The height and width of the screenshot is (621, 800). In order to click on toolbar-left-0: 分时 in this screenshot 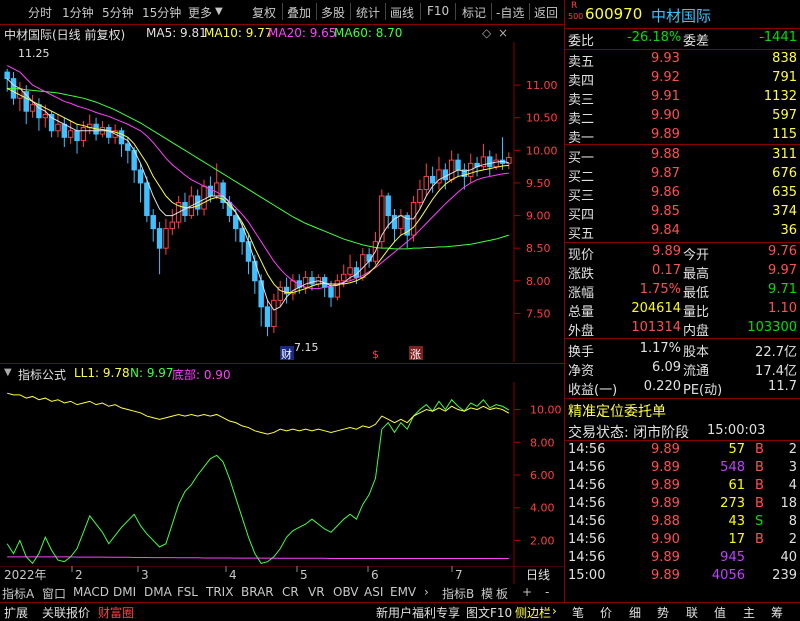, I will do `click(40, 12)`.